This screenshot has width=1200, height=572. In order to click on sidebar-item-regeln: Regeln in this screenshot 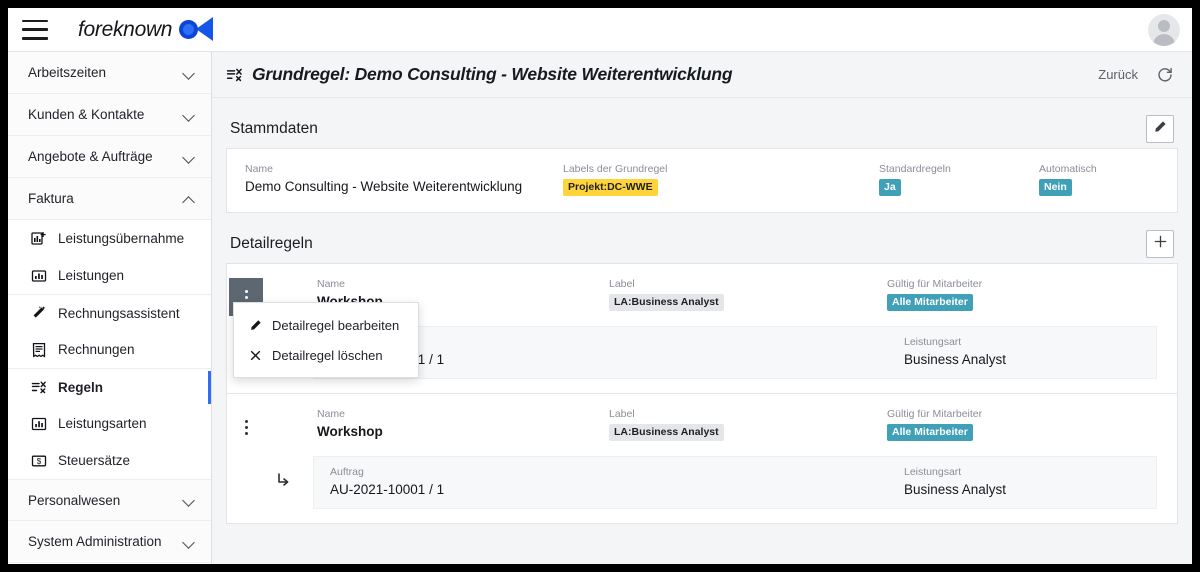, I will do `click(109, 386)`.